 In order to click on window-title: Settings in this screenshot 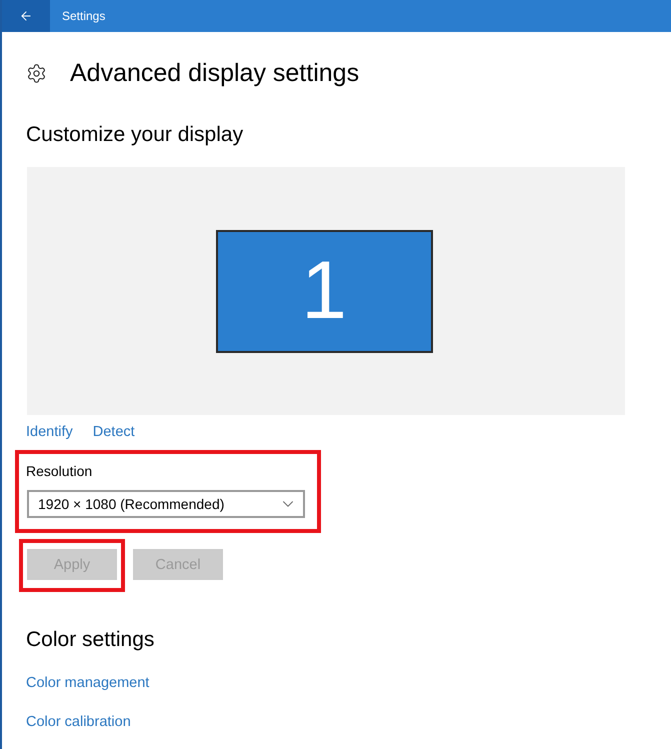, I will do `click(84, 16)`.